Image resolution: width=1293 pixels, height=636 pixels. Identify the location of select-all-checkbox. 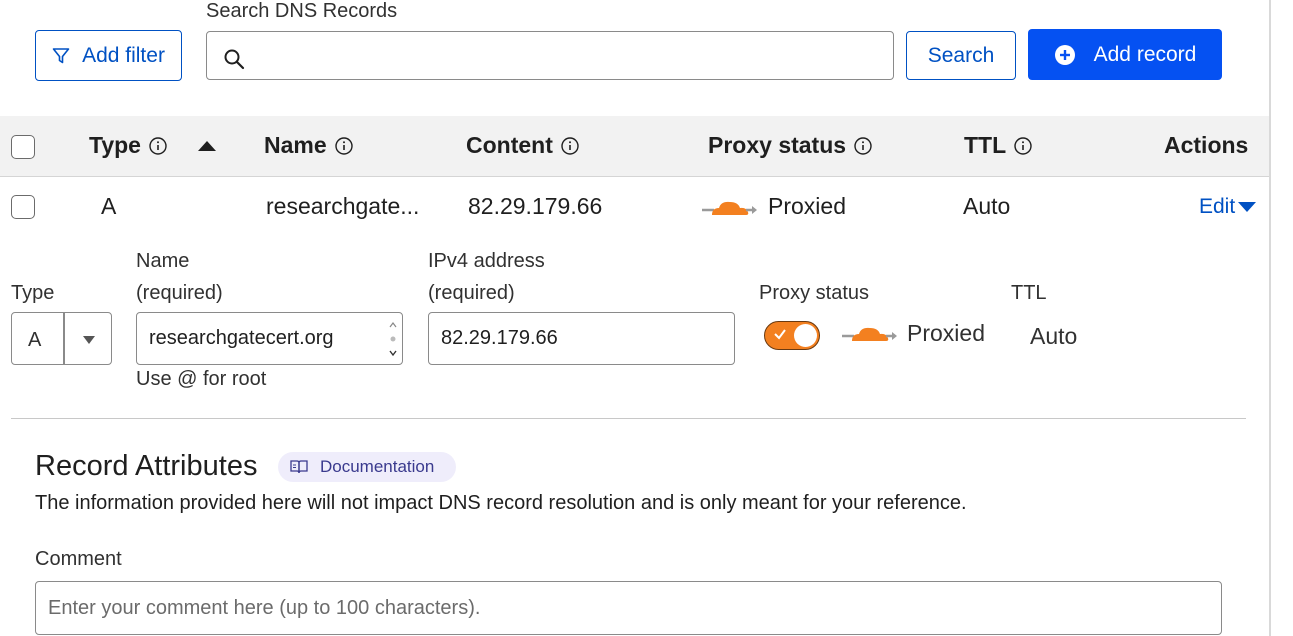
(23, 147).